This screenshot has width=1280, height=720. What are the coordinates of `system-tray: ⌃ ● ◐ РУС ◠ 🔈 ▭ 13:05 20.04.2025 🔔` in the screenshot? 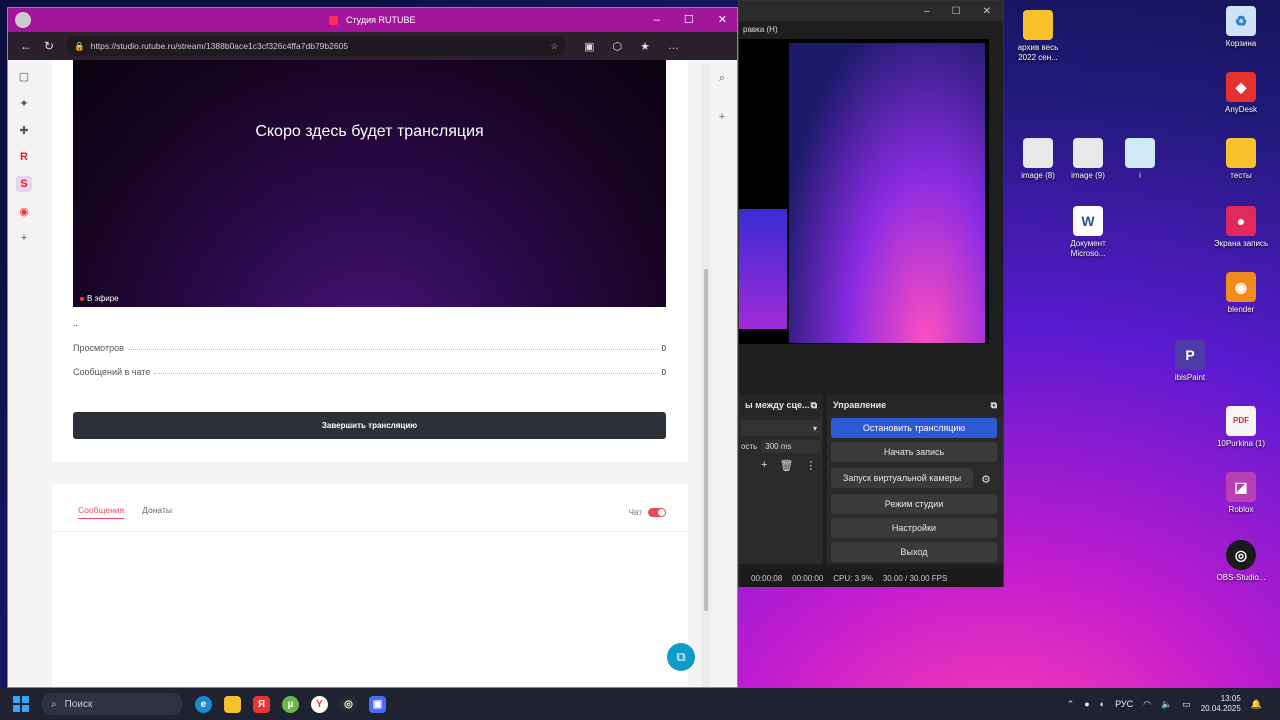 It's located at (1164, 704).